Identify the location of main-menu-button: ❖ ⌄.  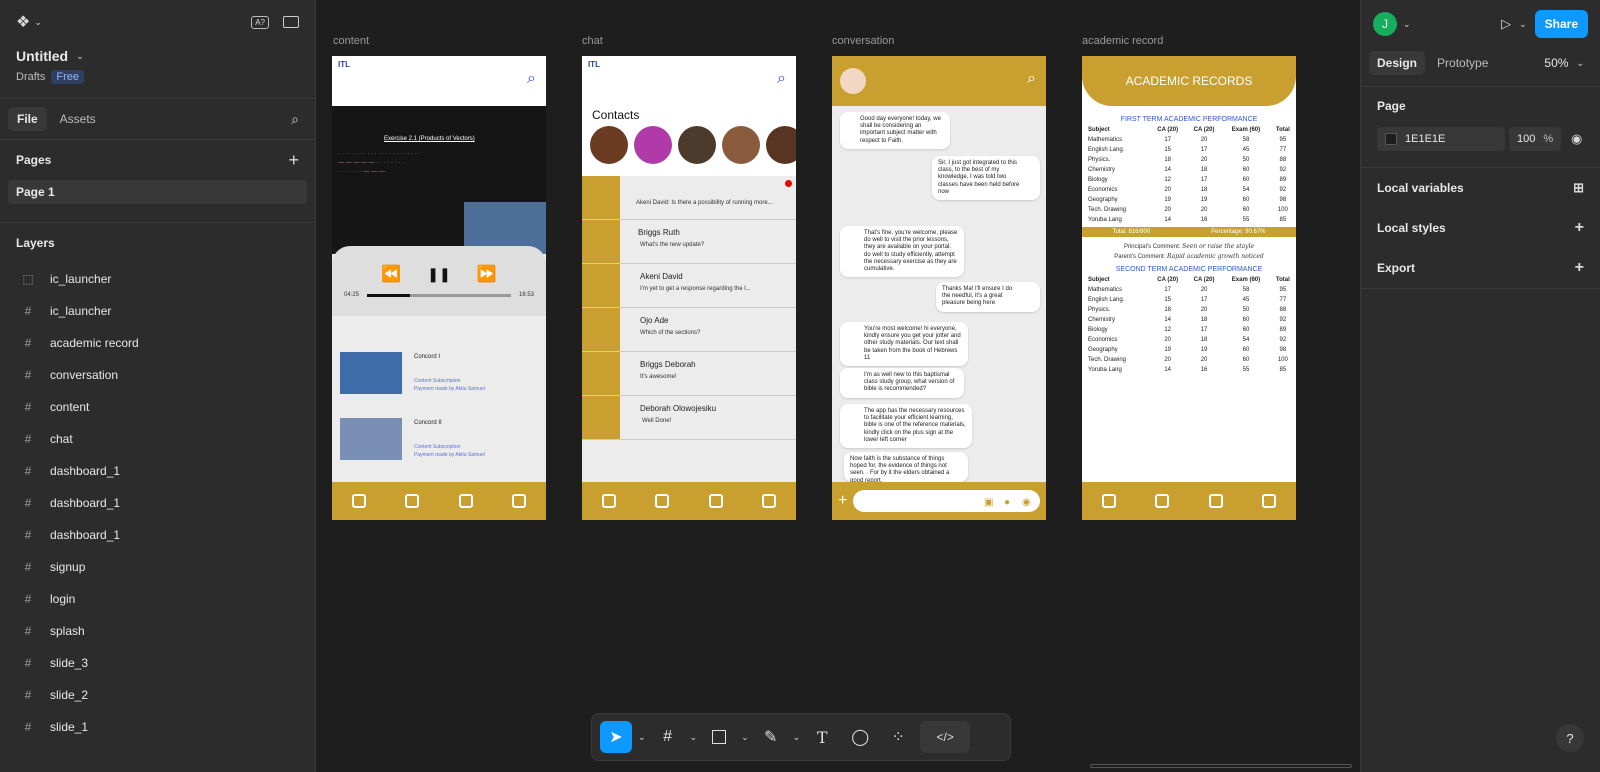
(29, 22).